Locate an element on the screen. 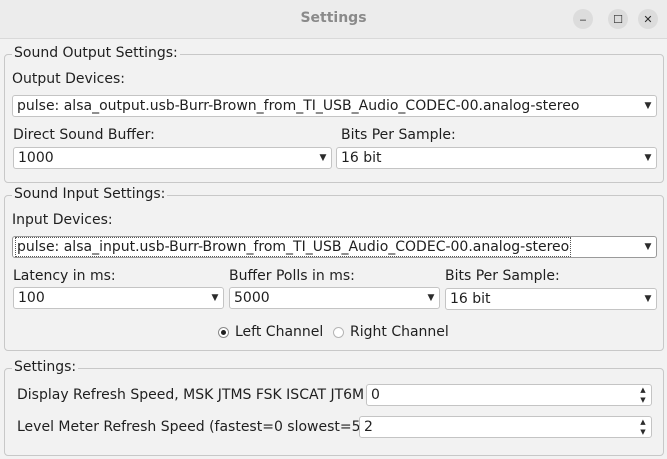 The image size is (667, 459). latency-label: Latency in ms: is located at coordinates (64, 276).